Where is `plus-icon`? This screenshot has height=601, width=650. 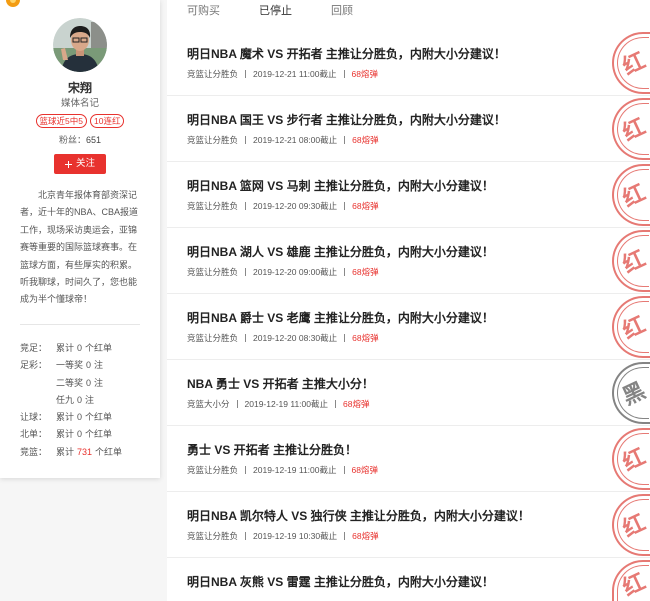 plus-icon is located at coordinates (68, 164).